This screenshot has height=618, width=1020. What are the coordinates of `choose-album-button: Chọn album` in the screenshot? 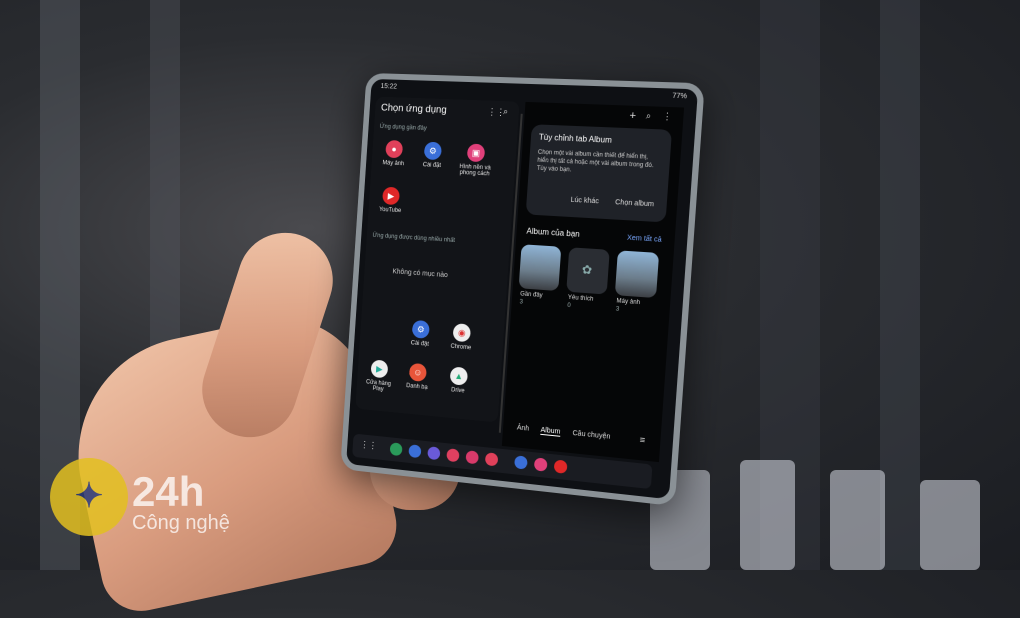 It's located at (634, 203).